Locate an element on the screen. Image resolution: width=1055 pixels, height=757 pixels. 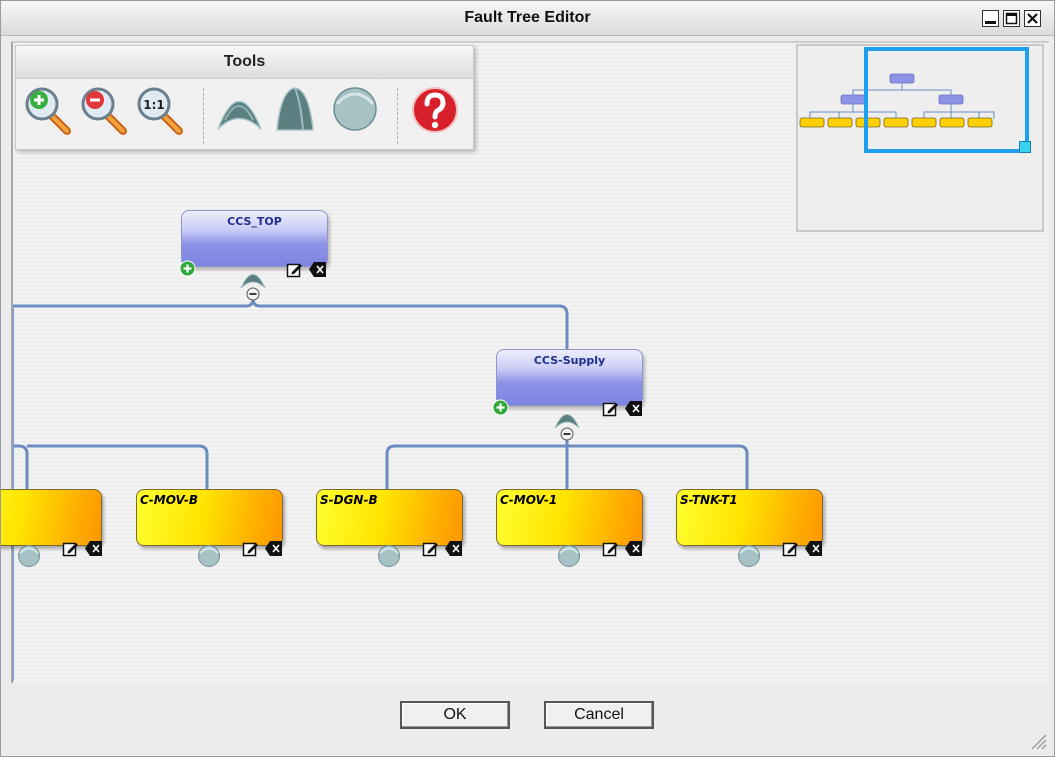
basic-event-button is located at coordinates (355, 110).